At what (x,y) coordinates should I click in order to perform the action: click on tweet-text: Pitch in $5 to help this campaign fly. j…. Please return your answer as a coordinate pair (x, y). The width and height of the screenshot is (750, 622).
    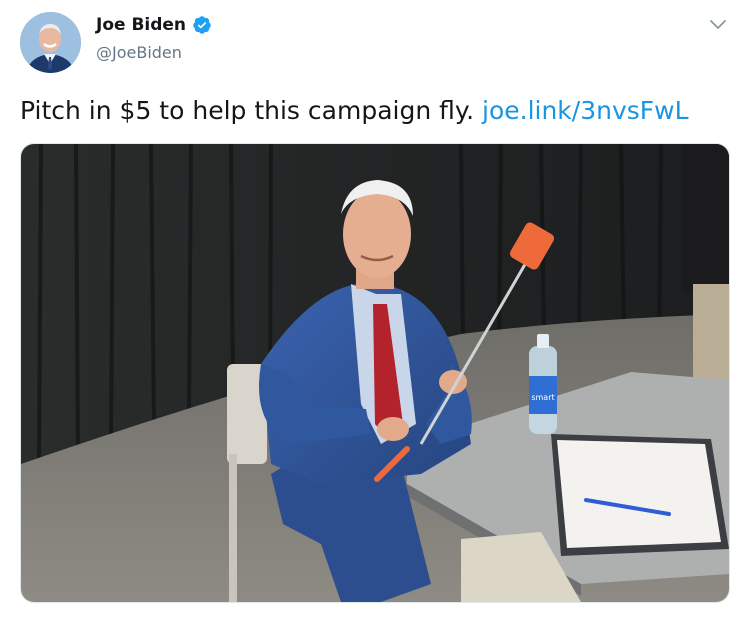
    Looking at the image, I should click on (354, 111).